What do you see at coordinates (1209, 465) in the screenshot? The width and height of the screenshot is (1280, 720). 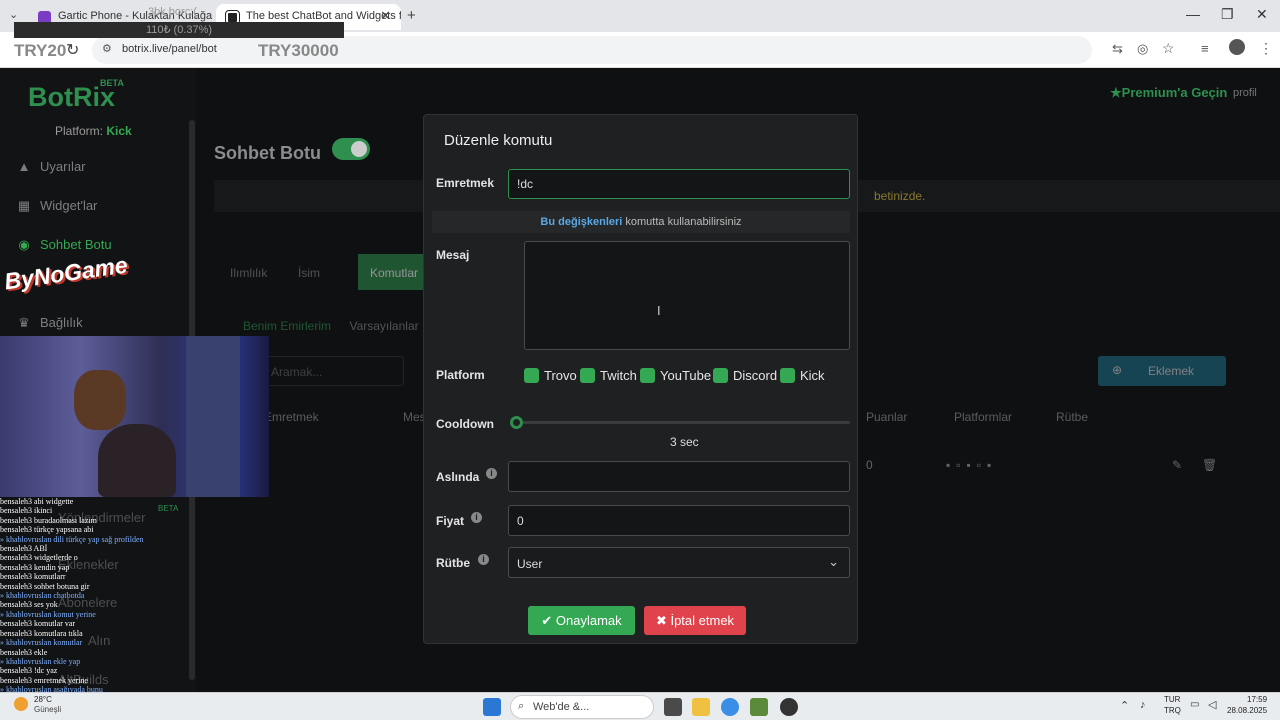 I see `trash-icon: 🗑` at bounding box center [1209, 465].